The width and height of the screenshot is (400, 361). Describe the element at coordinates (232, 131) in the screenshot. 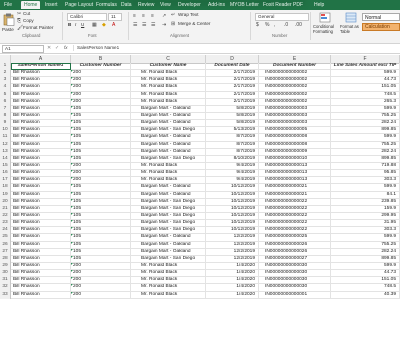

I see `cell-document-date: 5/13/2019` at that location.